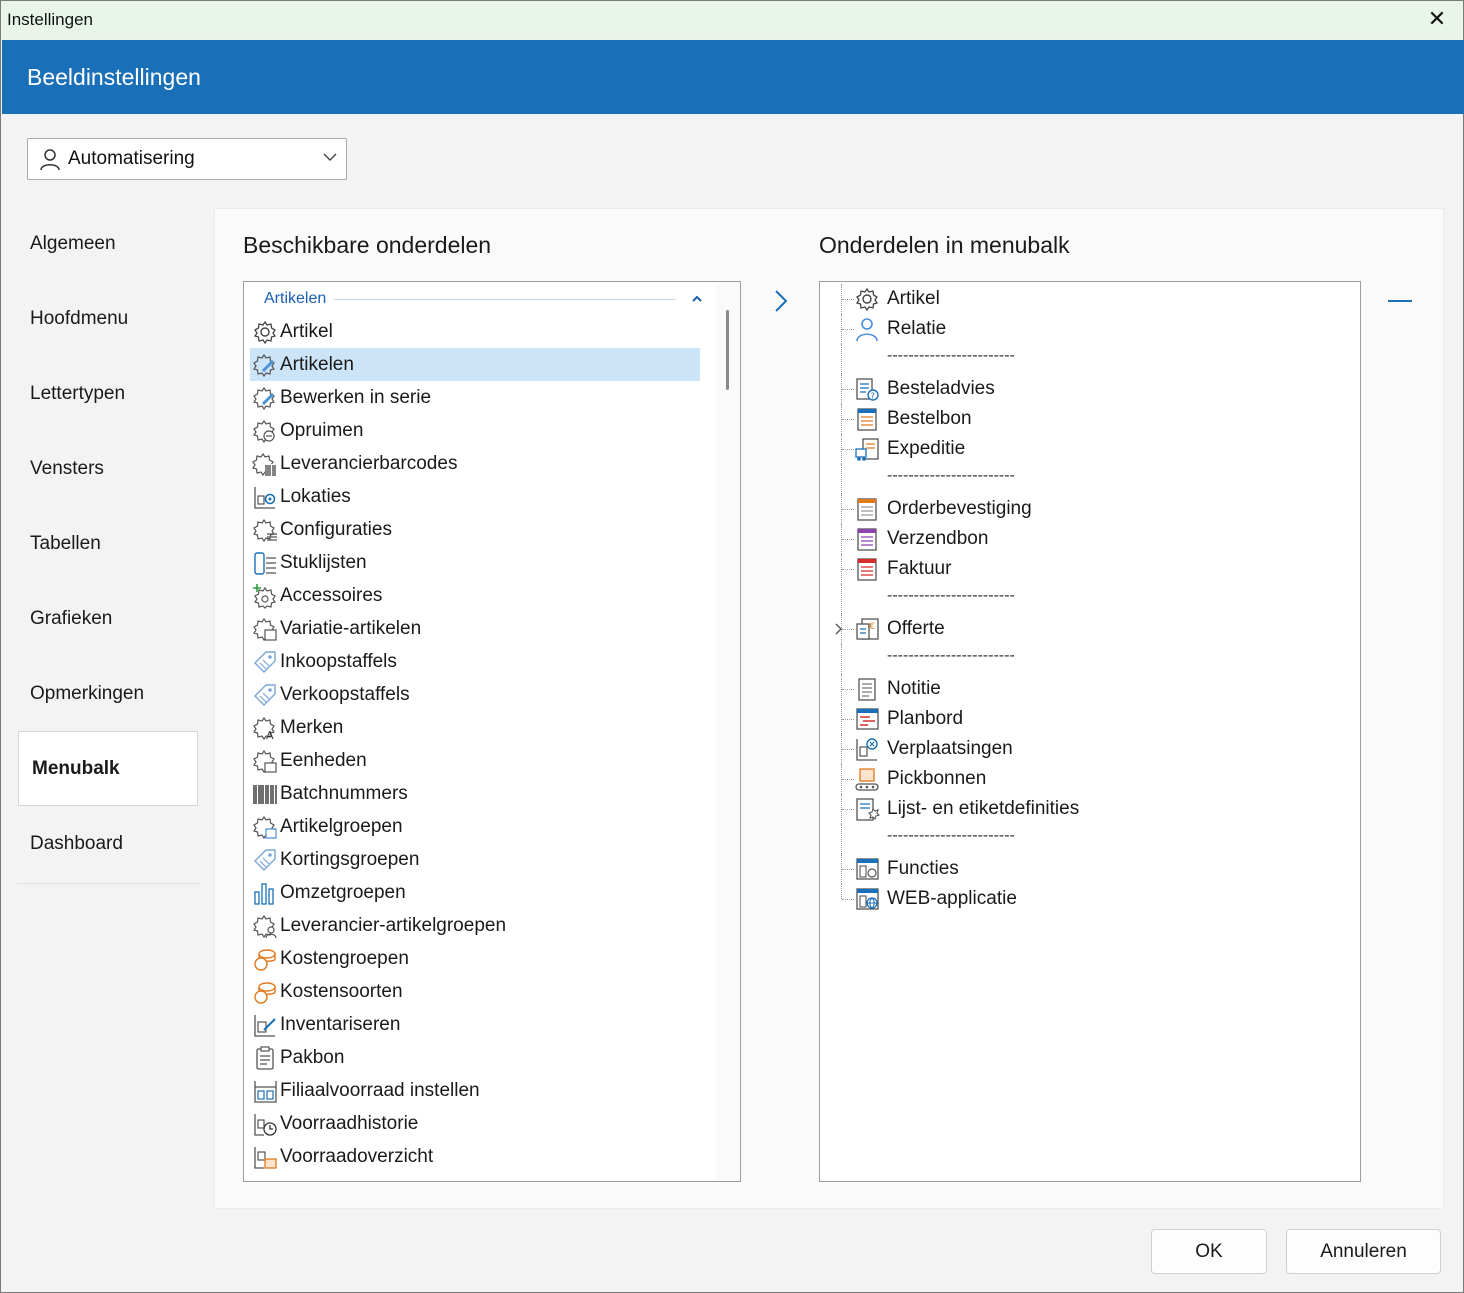  I want to click on tree-item: WEB-applicatie, so click(1090, 899).